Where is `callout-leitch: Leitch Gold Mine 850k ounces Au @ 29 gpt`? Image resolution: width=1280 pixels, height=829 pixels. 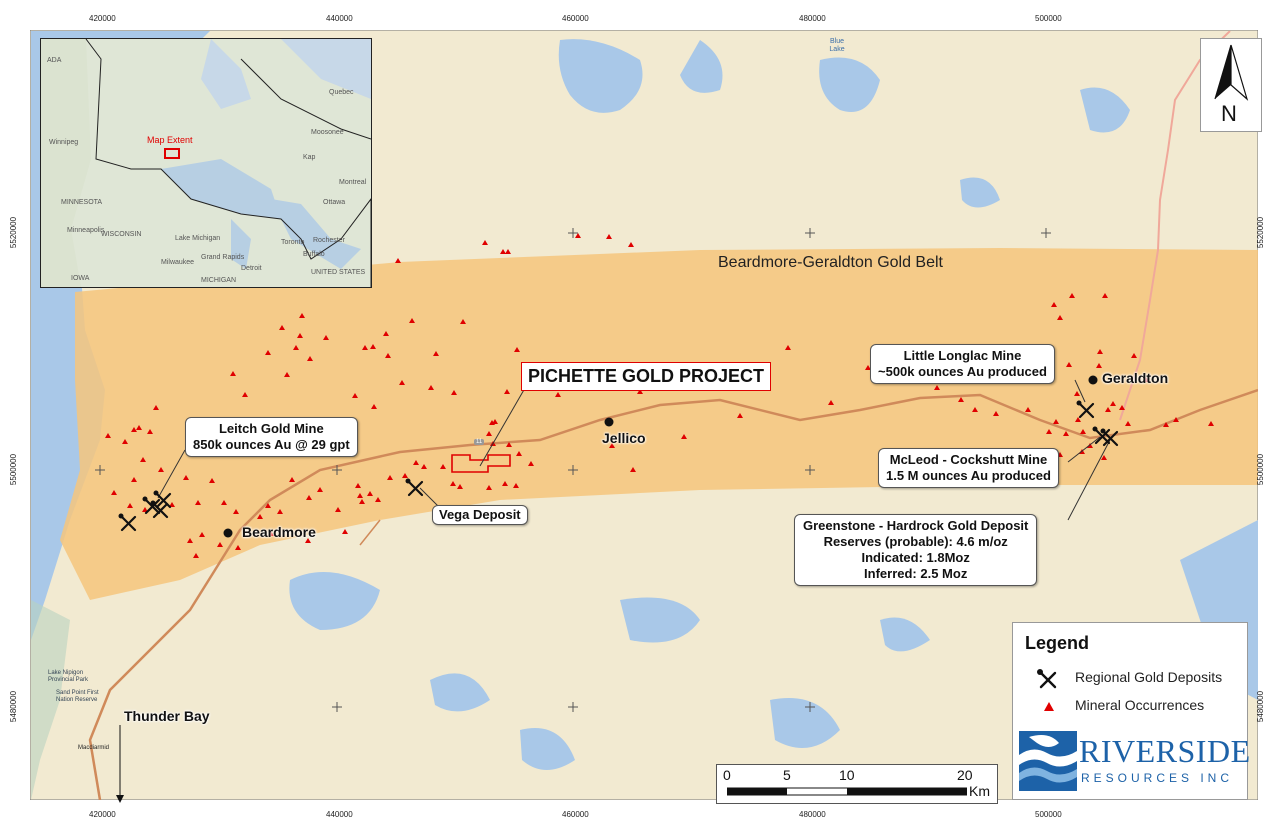
callout-leitch: Leitch Gold Mine 850k ounces Au @ 29 gpt is located at coordinates (271, 437).